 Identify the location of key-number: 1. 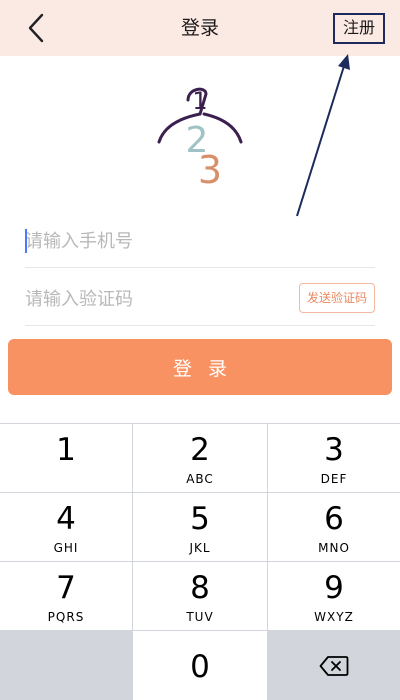
(66, 450).